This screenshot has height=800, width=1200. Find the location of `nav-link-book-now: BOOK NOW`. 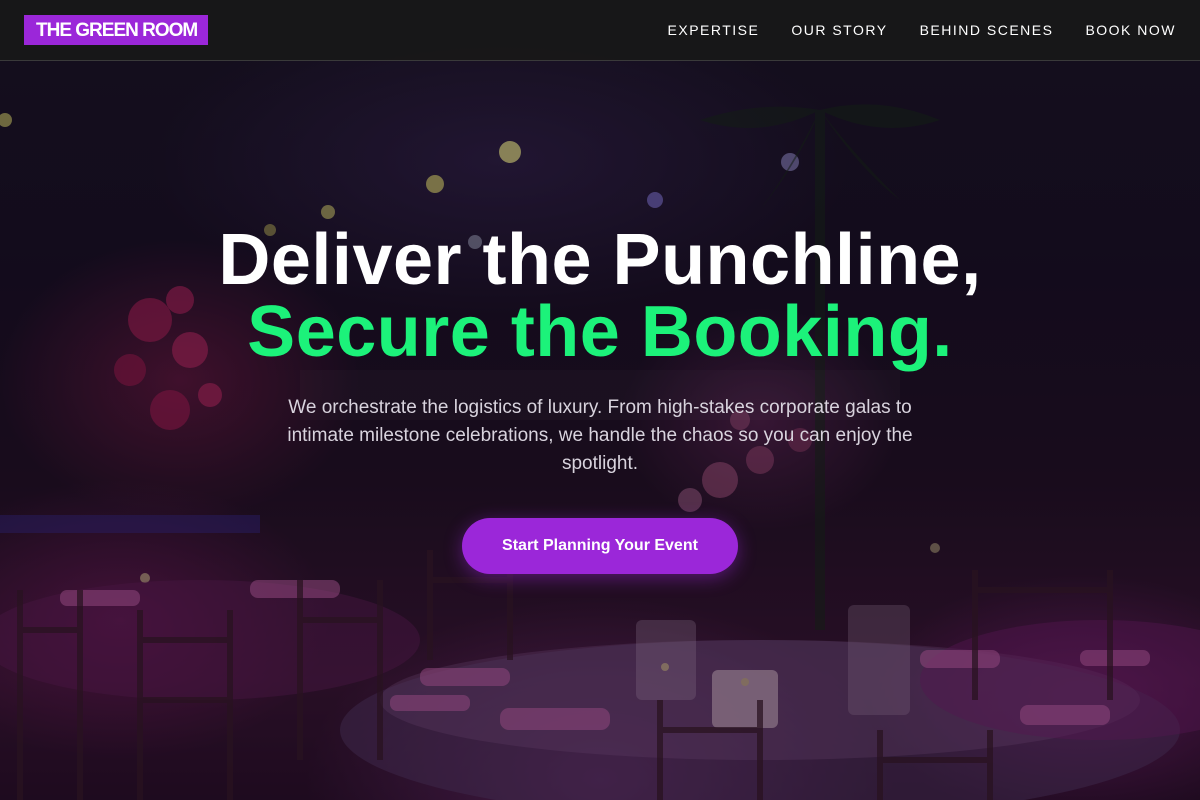

nav-link-book-now: BOOK NOW is located at coordinates (1130, 30).